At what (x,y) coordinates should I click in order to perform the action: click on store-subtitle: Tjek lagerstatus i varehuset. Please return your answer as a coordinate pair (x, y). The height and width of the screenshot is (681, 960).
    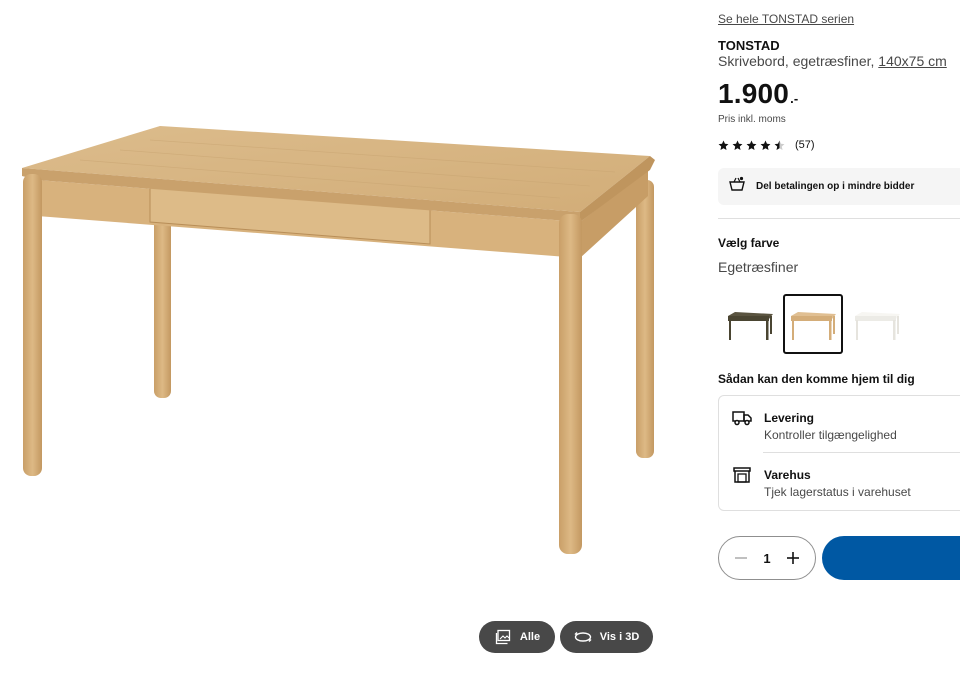
    Looking at the image, I should click on (837, 492).